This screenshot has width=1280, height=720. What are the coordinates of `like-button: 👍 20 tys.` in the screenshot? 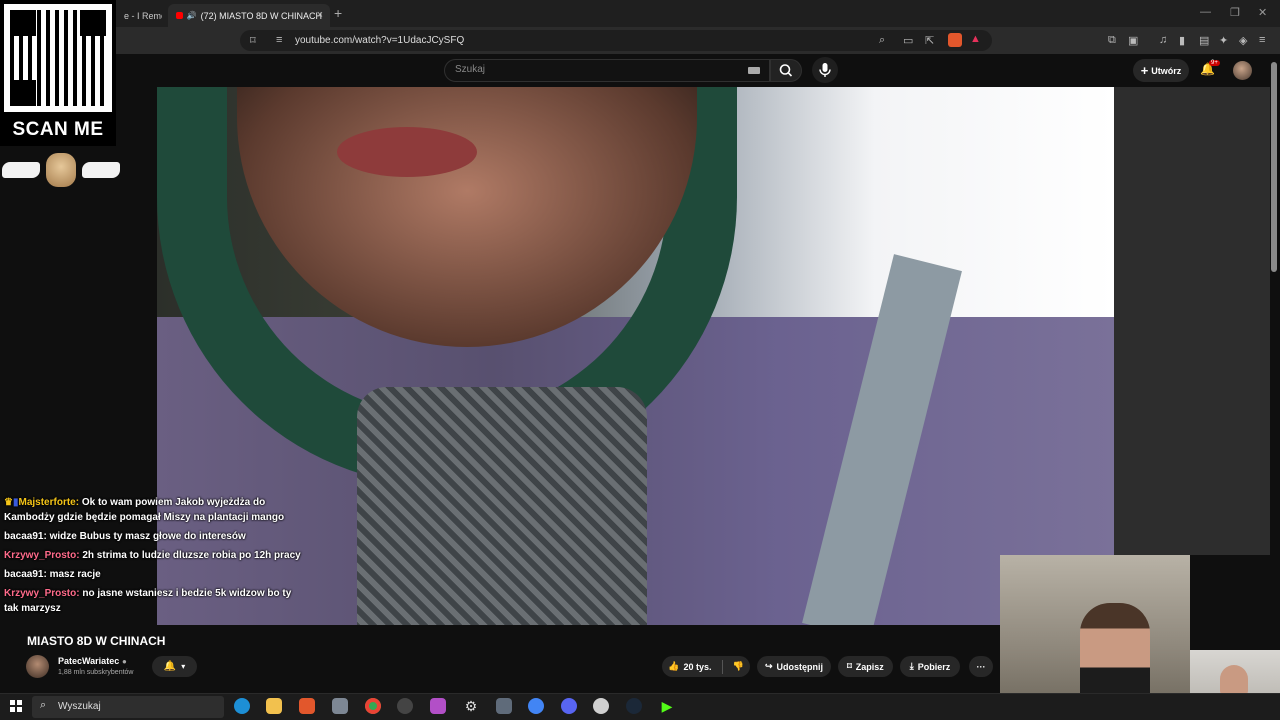 It's located at (689, 666).